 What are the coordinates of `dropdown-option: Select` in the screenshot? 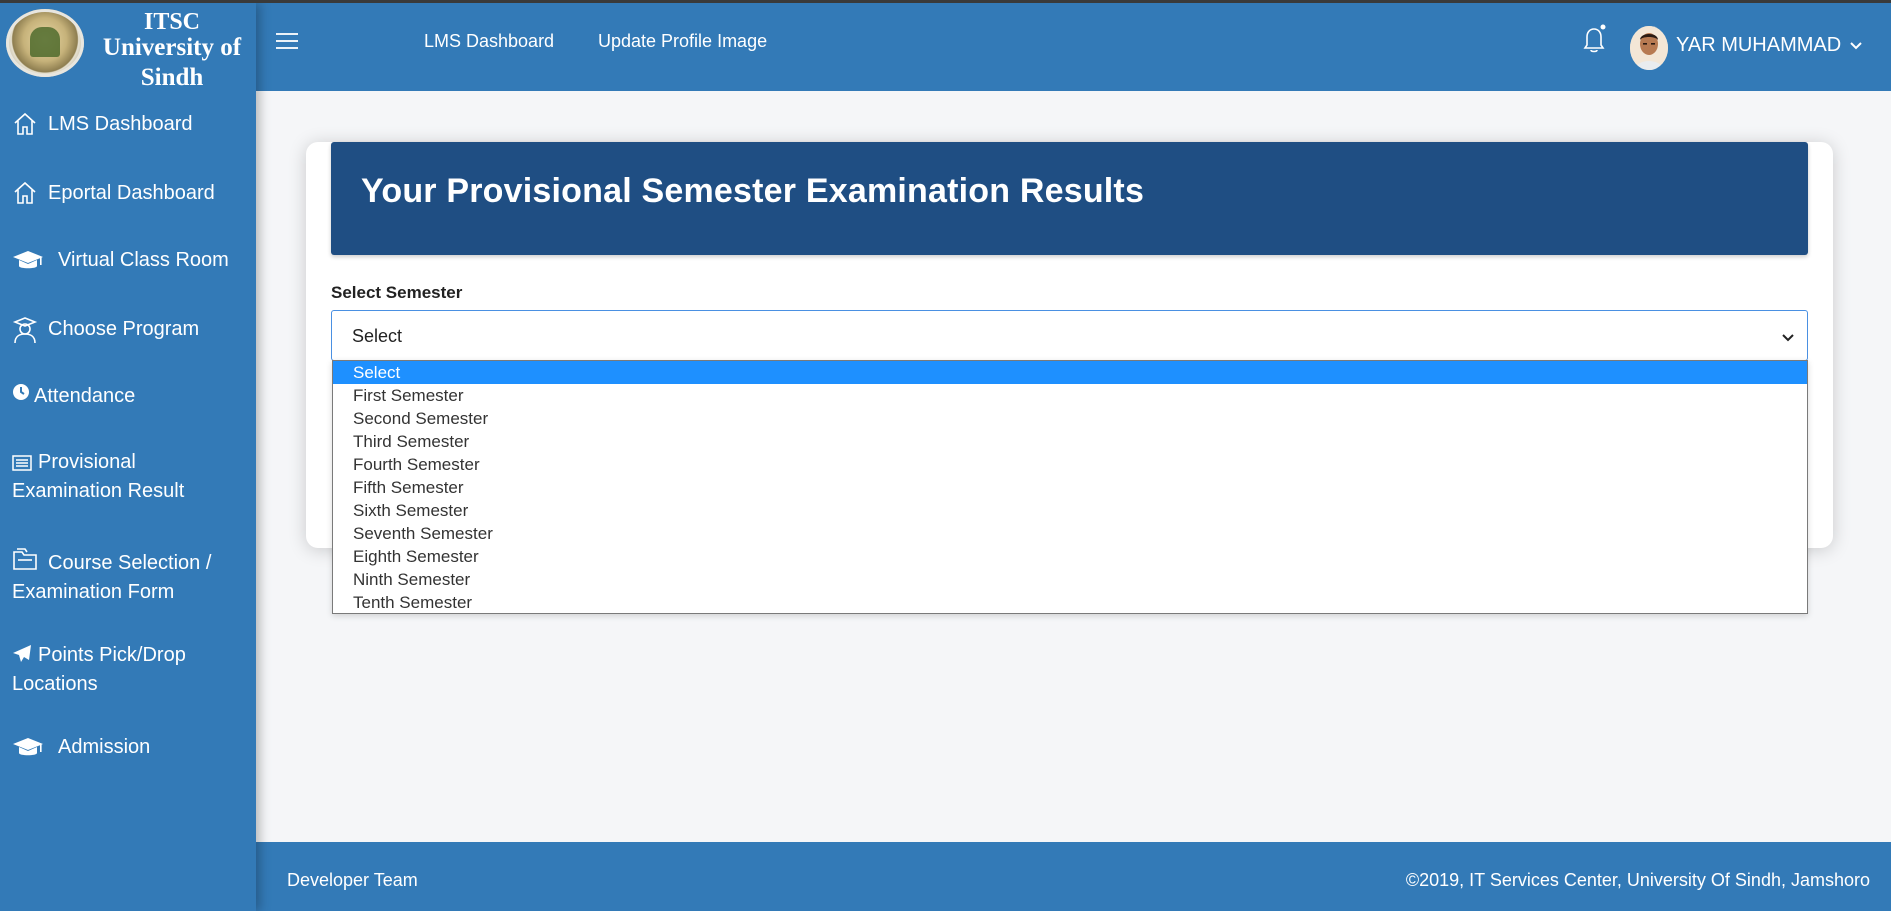 It's located at (1070, 372).